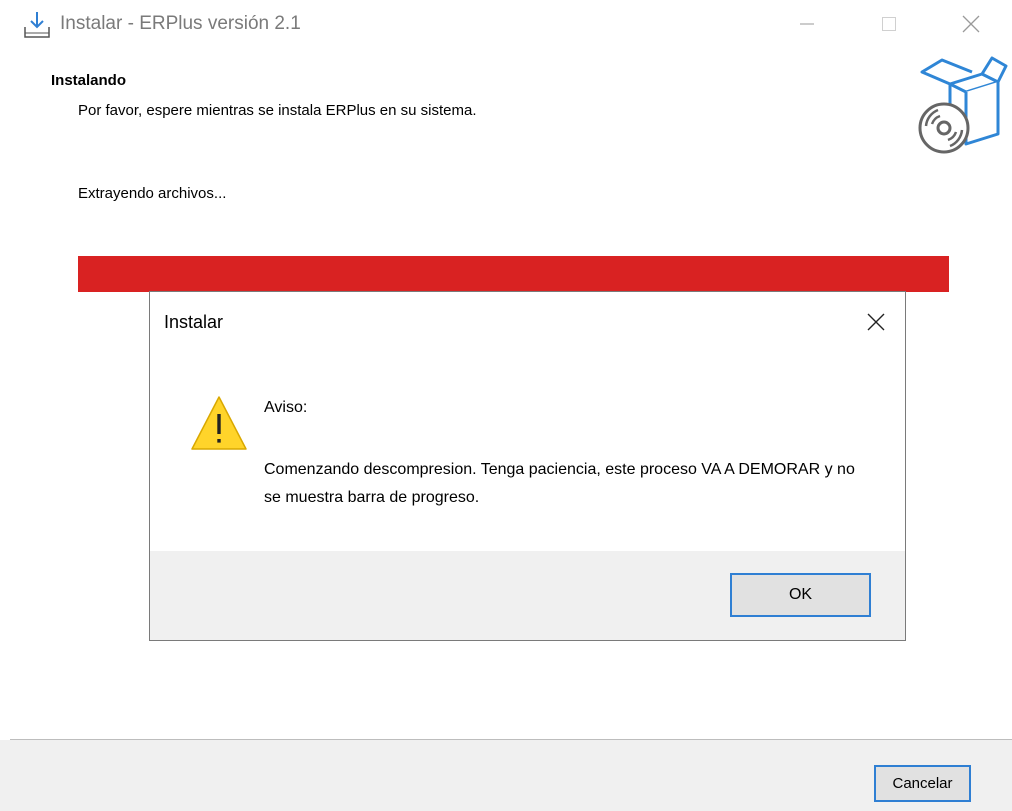  I want to click on window-title: Instalar - ERPlus versión 2.1, so click(180, 23).